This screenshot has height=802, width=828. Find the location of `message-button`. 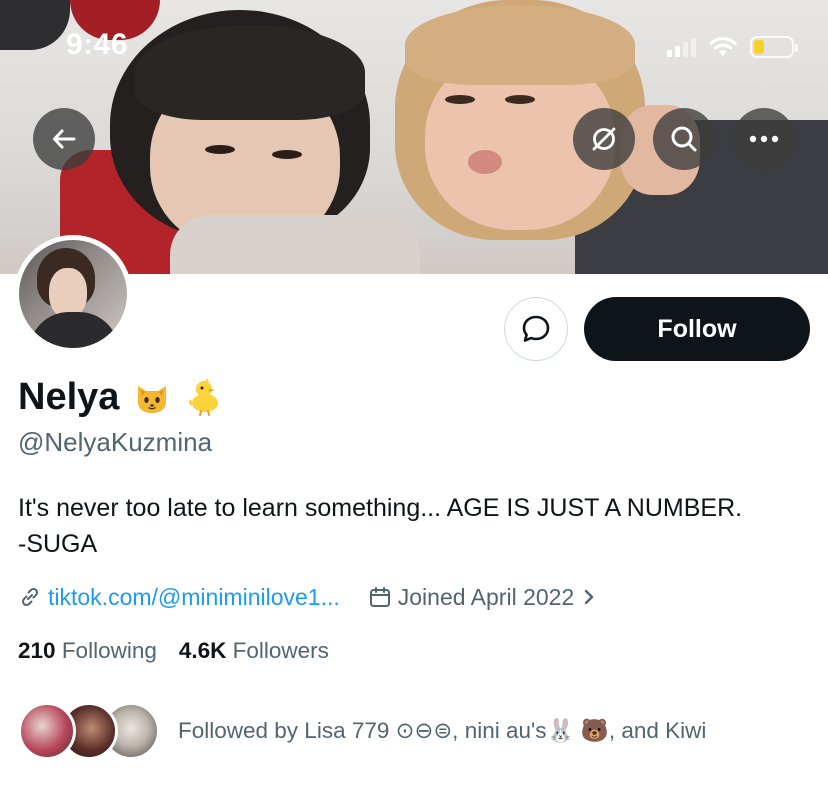

message-button is located at coordinates (536, 329).